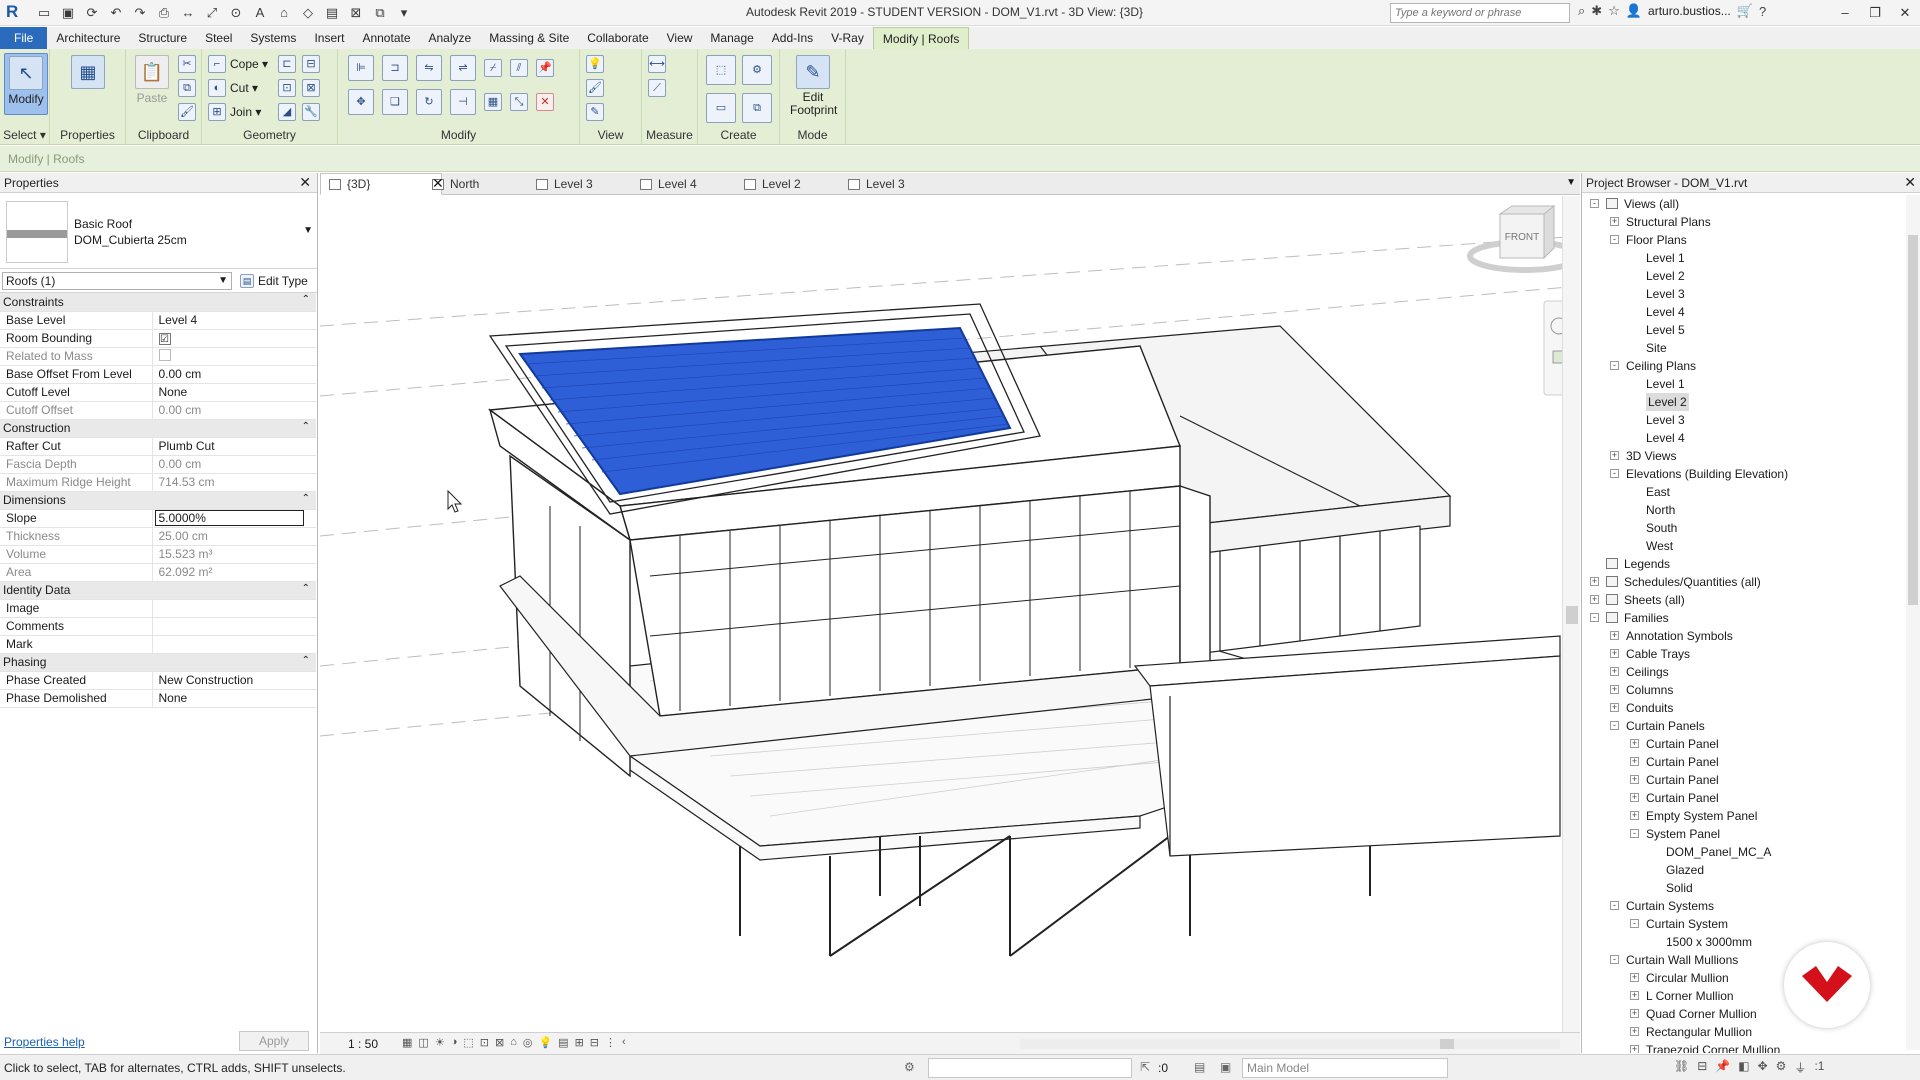 Image resolution: width=1920 pixels, height=1080 pixels. Describe the element at coordinates (311, 88) in the screenshot. I see `unjoin-icon: ⊠` at that location.